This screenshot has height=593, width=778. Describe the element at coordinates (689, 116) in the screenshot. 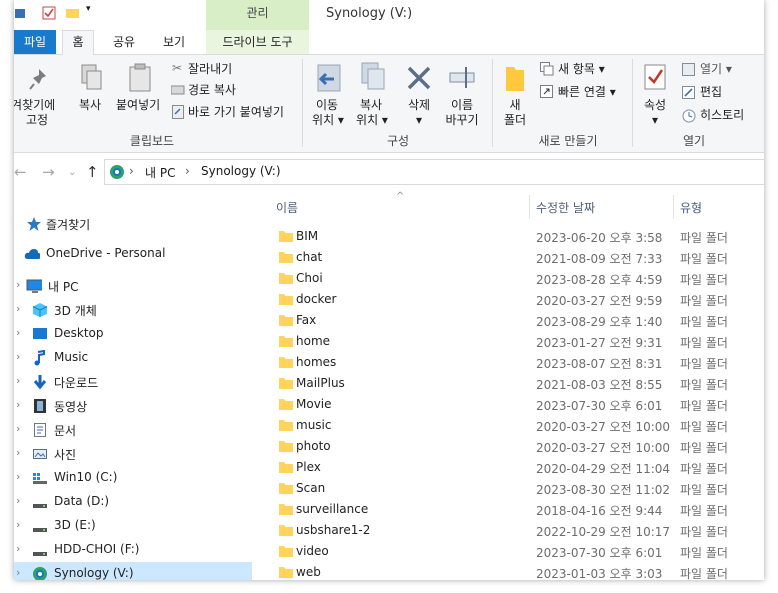

I see `history-clock-icon` at that location.